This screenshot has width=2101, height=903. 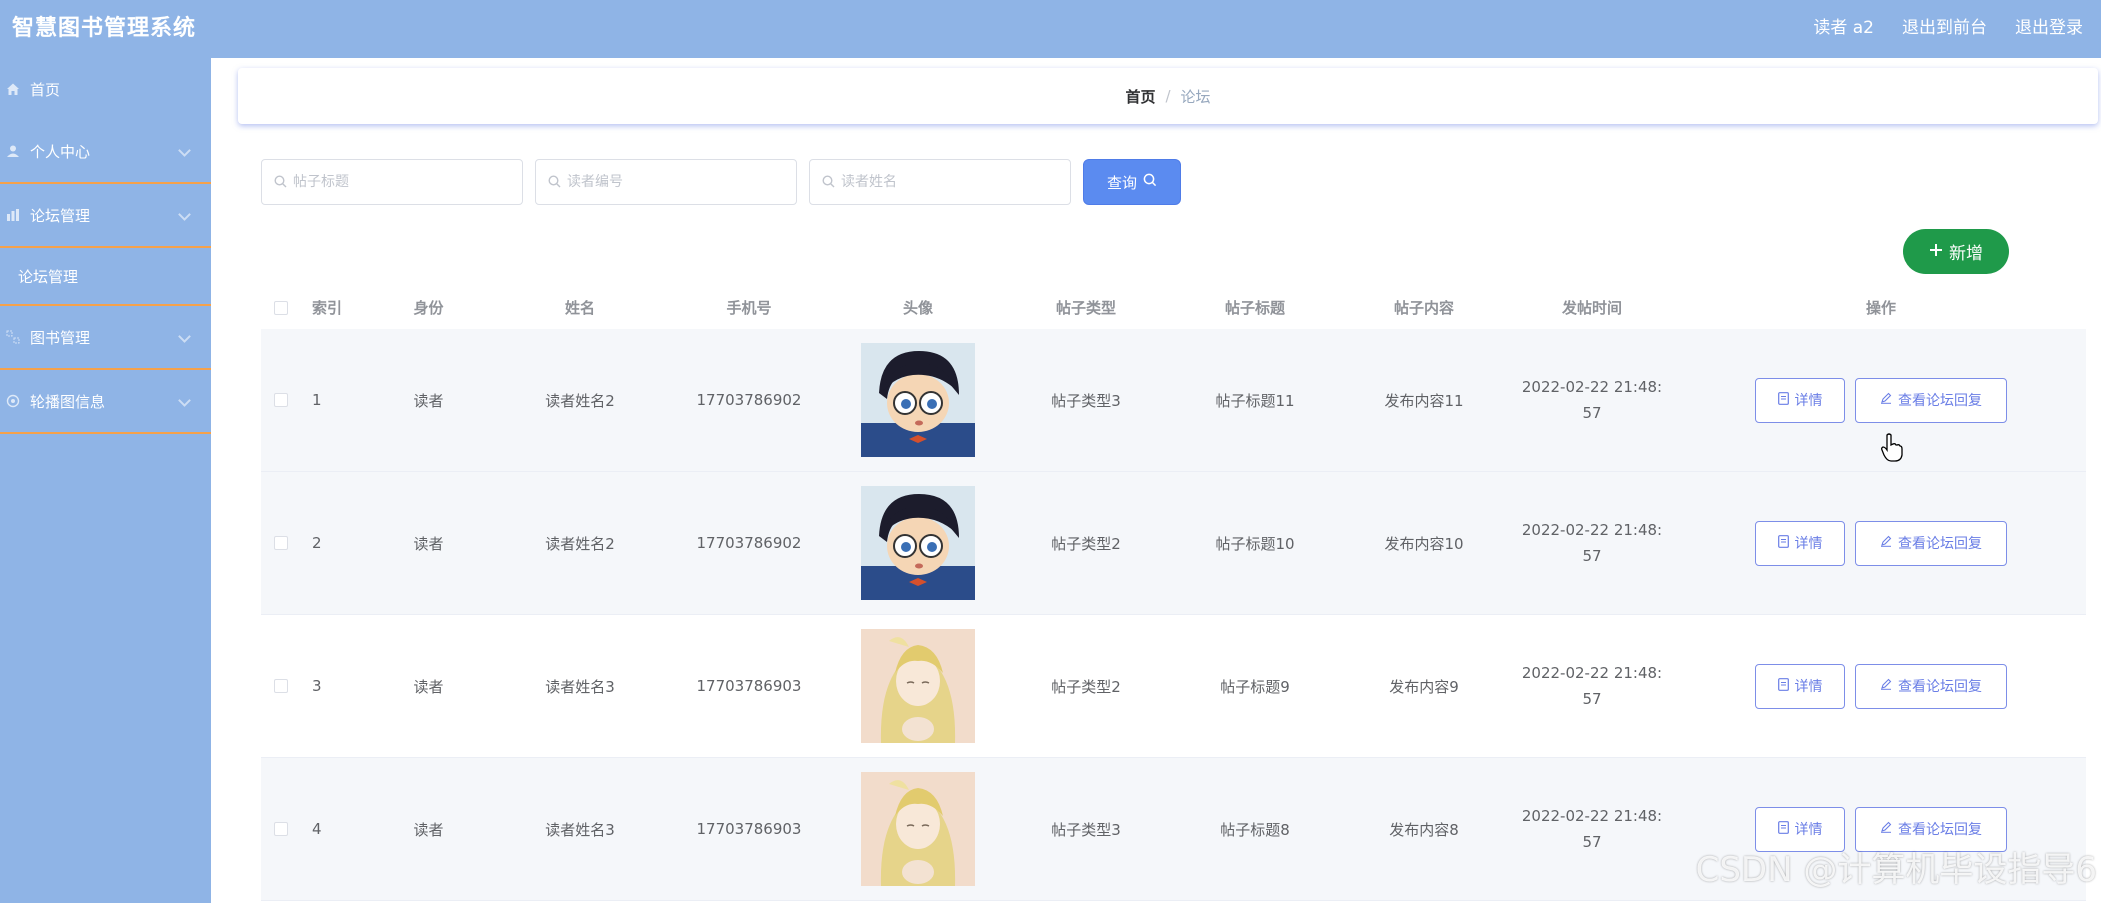 What do you see at coordinates (1254, 308) in the screenshot?
I see `header-title: 帖子标题` at bounding box center [1254, 308].